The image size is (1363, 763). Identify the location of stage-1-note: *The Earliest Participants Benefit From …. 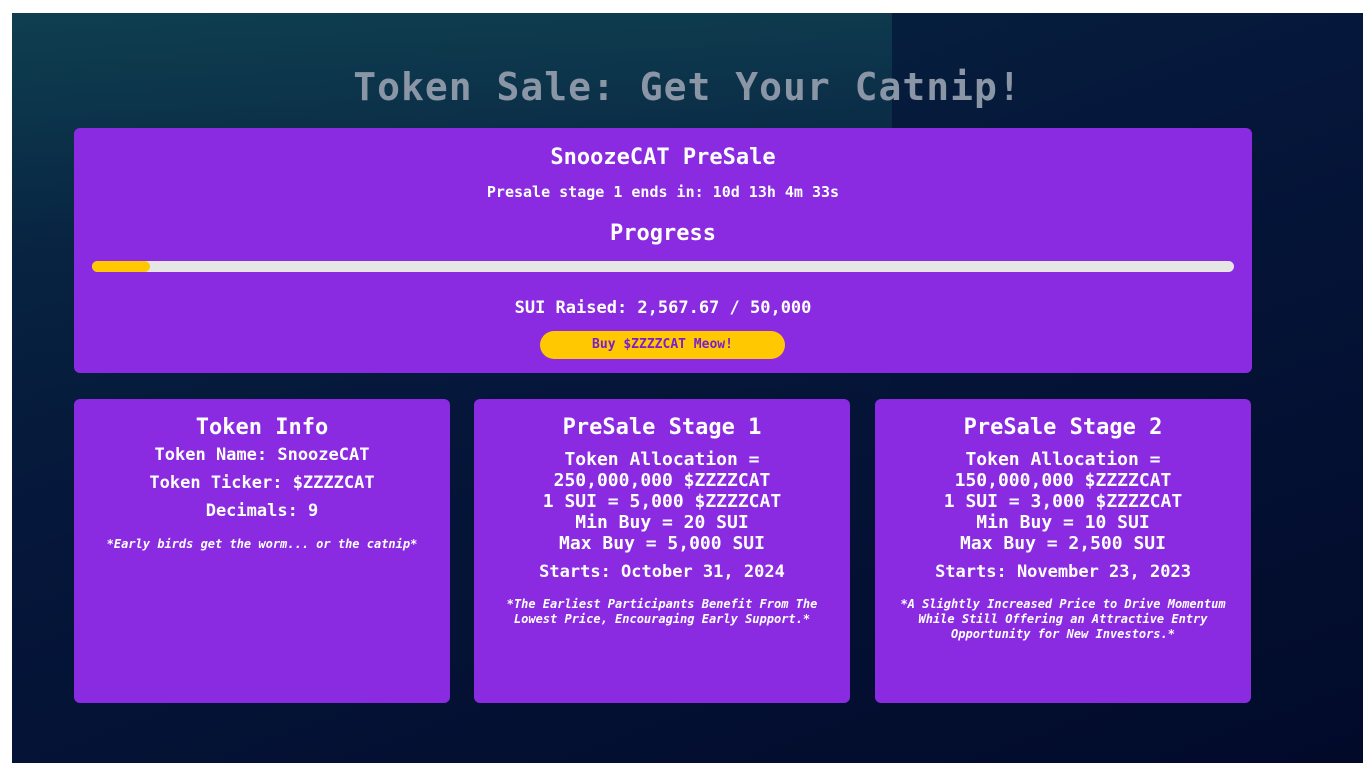
(662, 611).